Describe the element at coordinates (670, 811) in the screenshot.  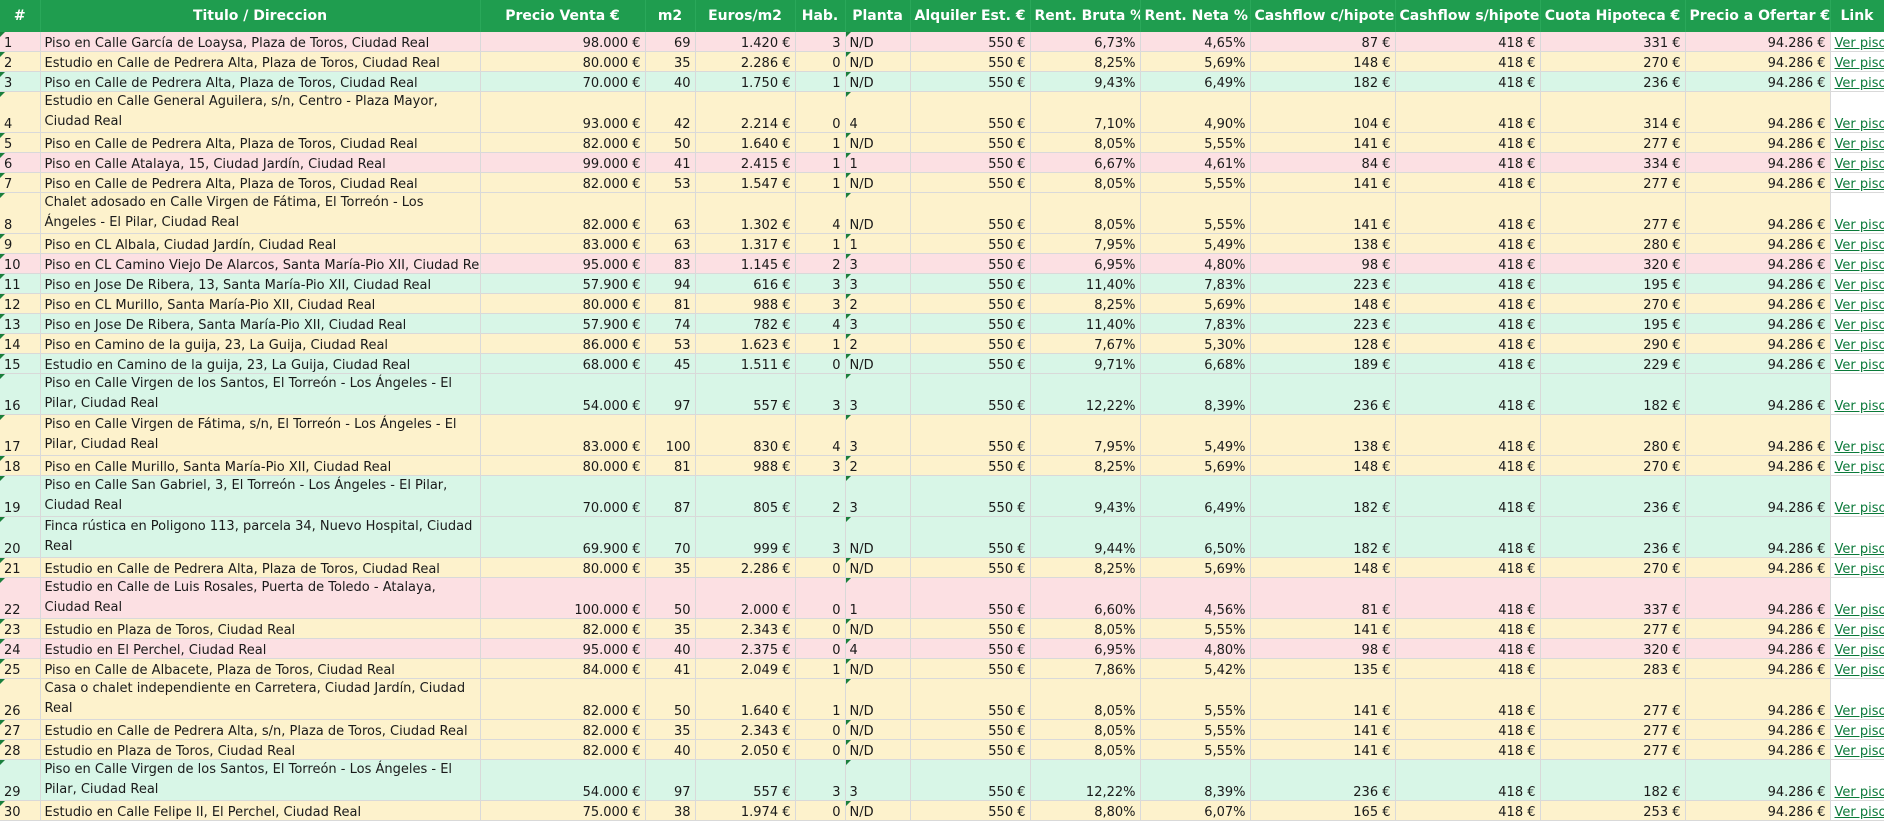
I see `m2-cell: 38` at that location.